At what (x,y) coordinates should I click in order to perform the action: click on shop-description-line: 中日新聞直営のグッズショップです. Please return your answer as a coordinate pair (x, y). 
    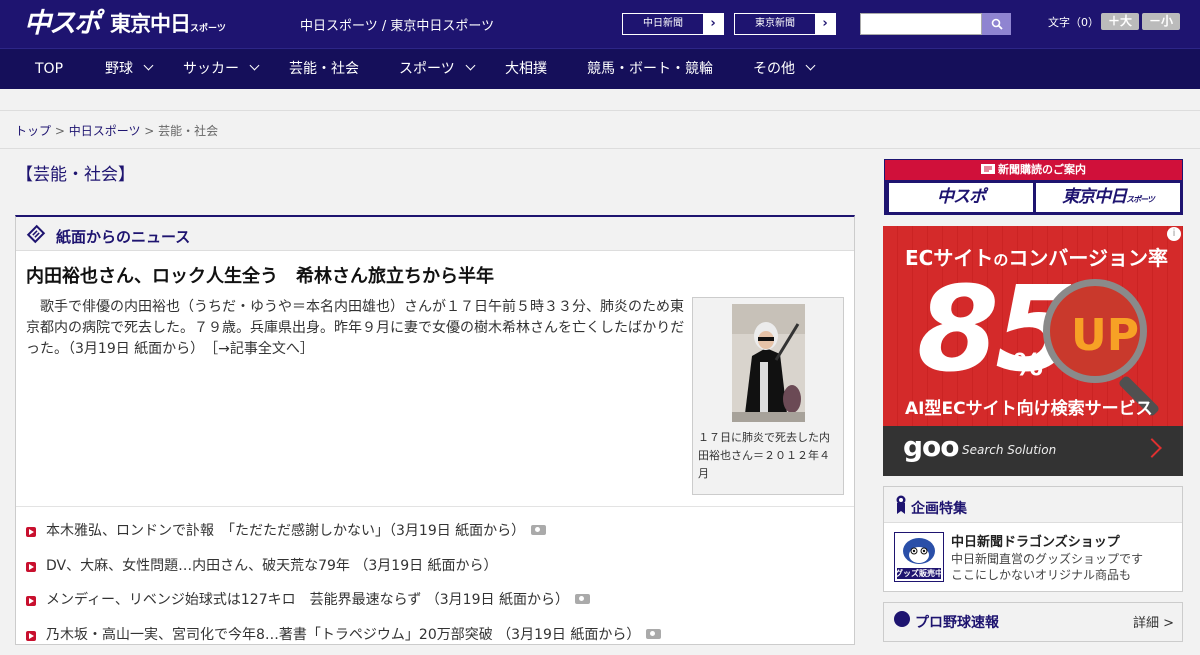
    Looking at the image, I should click on (1047, 559).